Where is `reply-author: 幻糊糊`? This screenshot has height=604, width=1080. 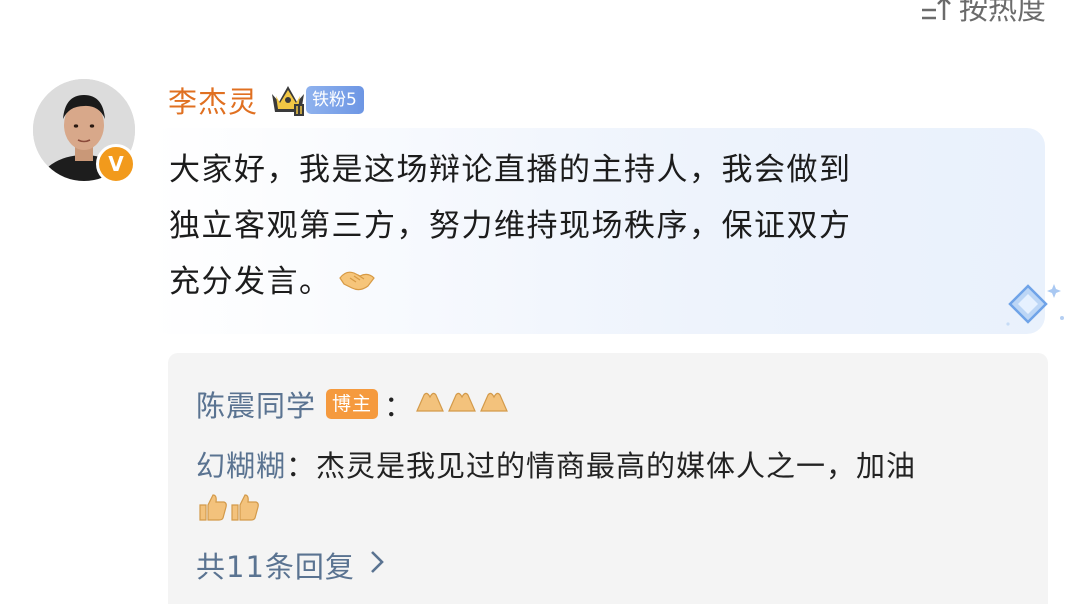 reply-author: 幻糊糊 is located at coordinates (241, 464).